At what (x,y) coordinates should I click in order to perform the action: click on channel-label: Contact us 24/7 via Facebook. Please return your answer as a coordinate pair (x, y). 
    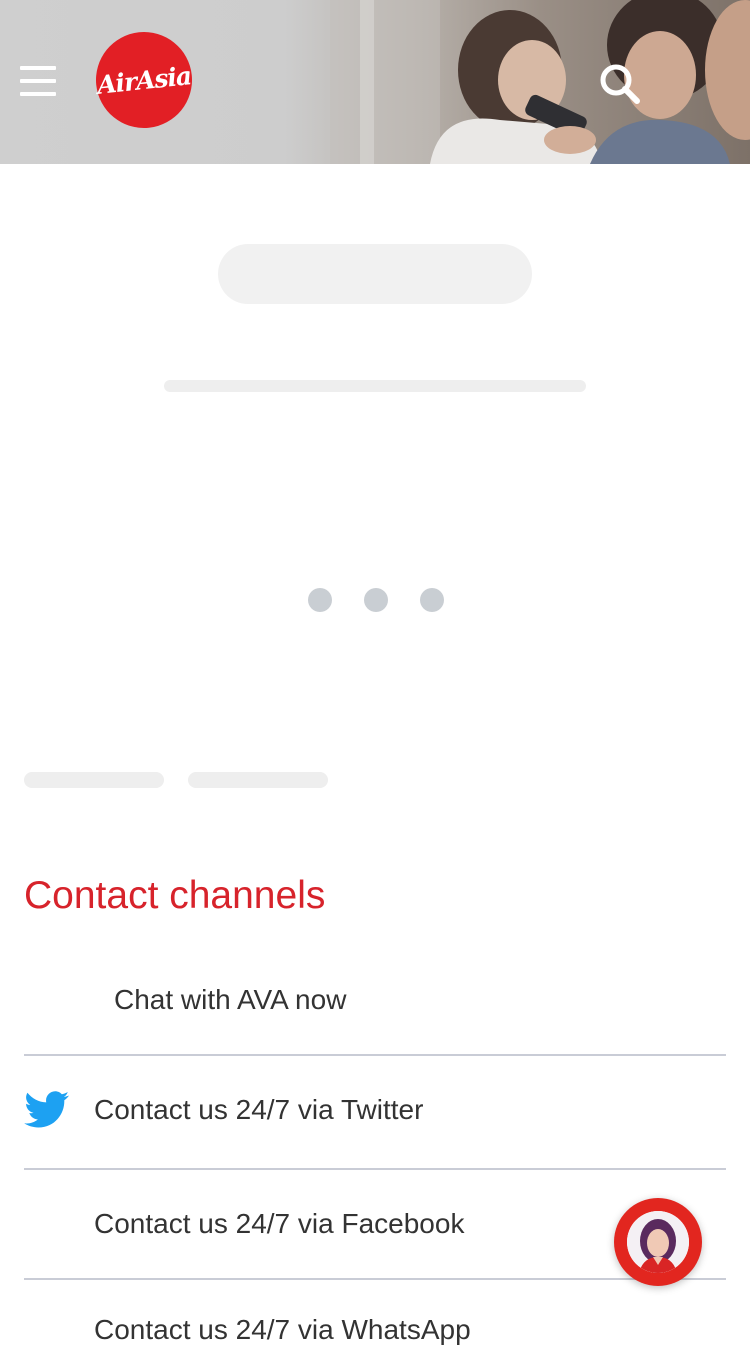
    Looking at the image, I should click on (279, 1223).